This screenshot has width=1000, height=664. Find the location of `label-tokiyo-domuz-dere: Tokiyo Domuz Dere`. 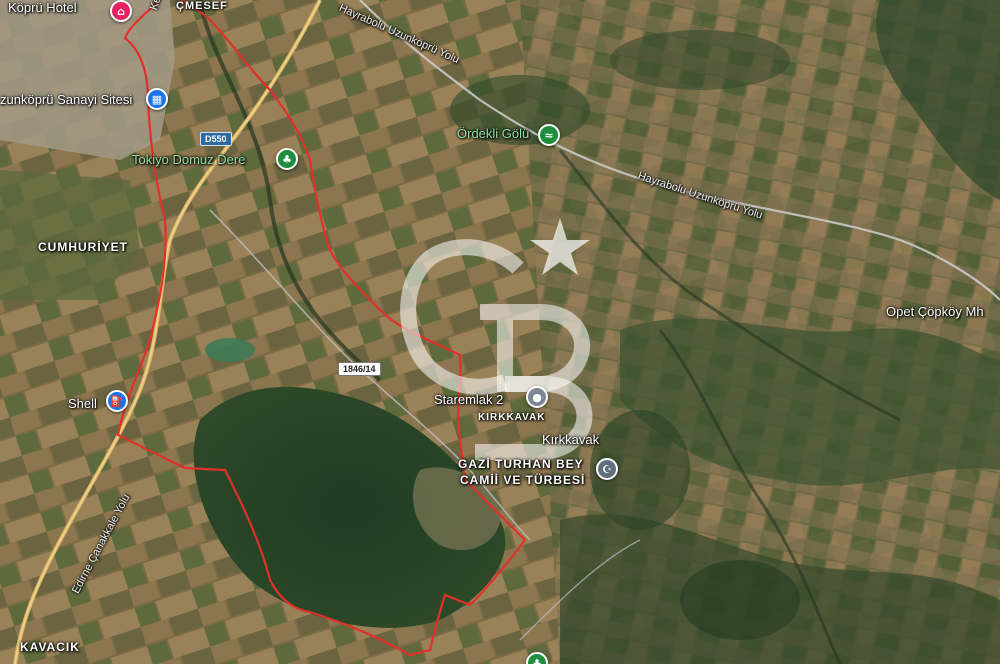

label-tokiyo-domuz-dere: Tokiyo Domuz Dere is located at coordinates (188, 159).